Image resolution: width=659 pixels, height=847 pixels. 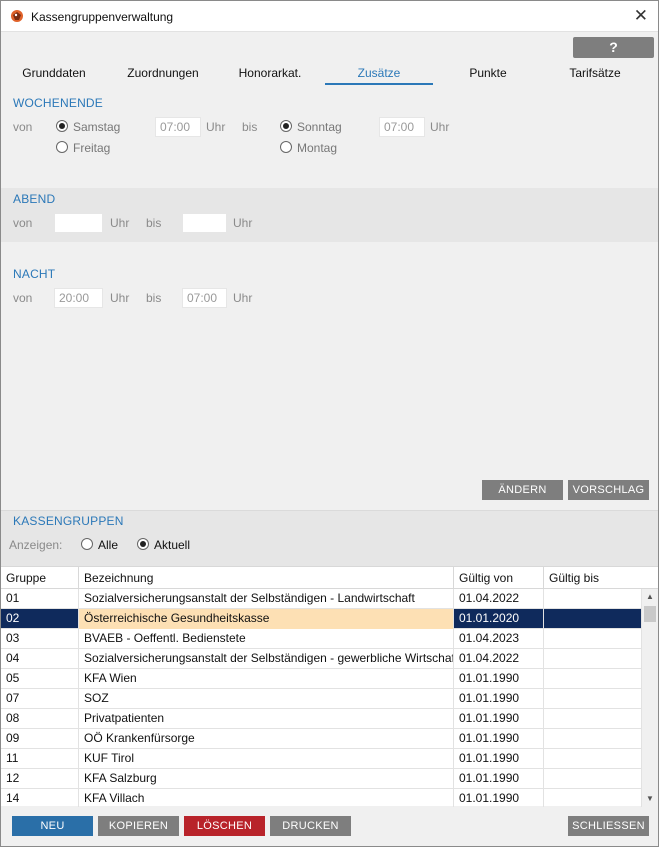 I want to click on aendern-button: ÄNDERN, so click(x=522, y=490).